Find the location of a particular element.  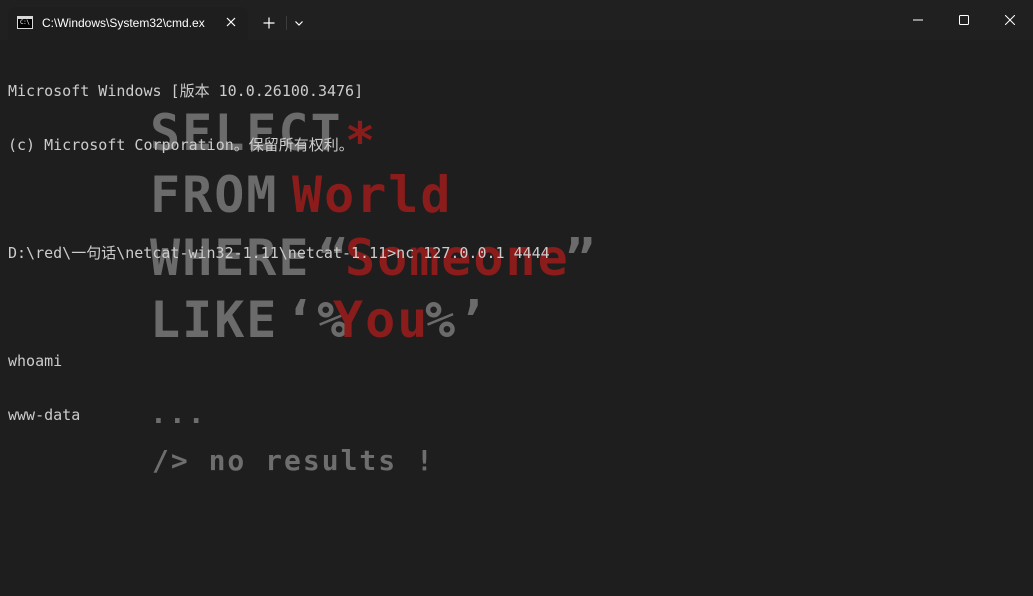

chevron-down-icon is located at coordinates (299, 23).